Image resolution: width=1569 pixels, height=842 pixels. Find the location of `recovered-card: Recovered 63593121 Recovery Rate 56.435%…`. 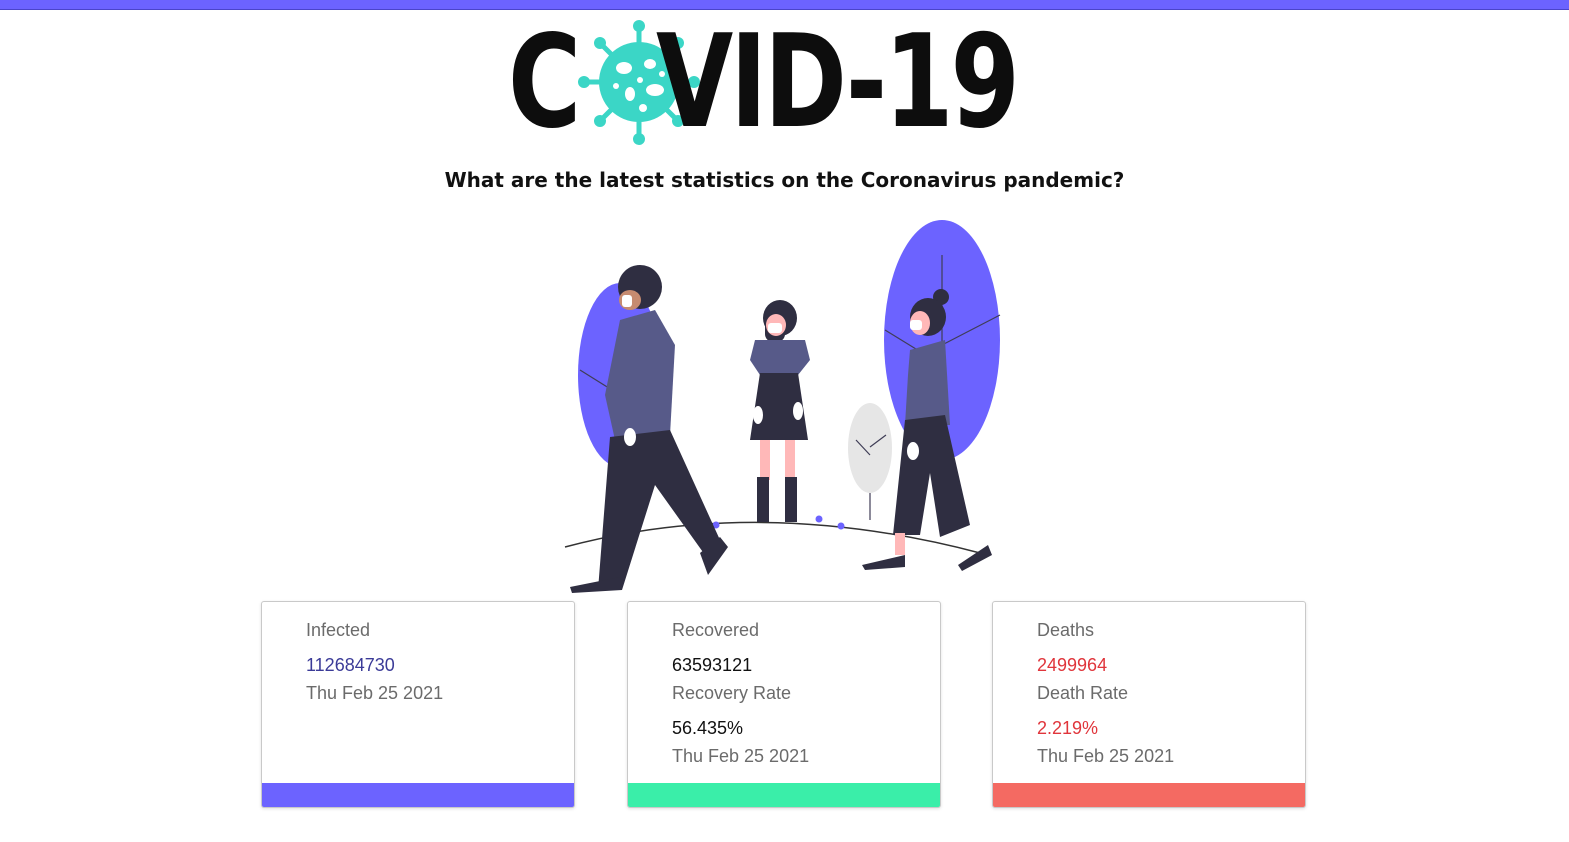

recovered-card: Recovered 63593121 Recovery Rate 56.435%… is located at coordinates (784, 704).